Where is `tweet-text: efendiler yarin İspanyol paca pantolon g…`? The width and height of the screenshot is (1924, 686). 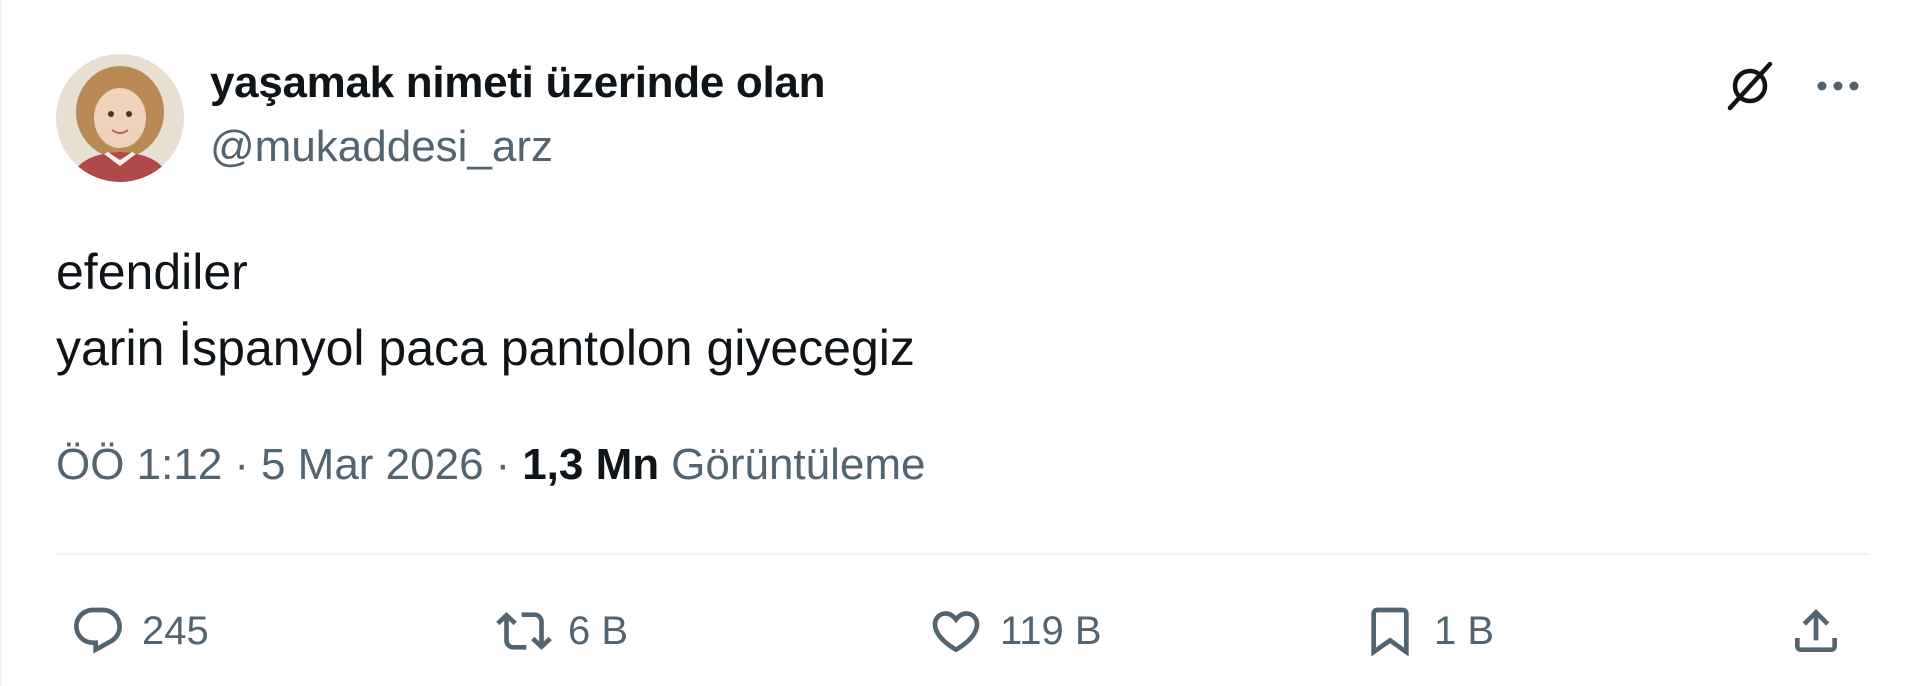
tweet-text: efendiler yarin İspanyol paca pantolon g… is located at coordinates (485, 310).